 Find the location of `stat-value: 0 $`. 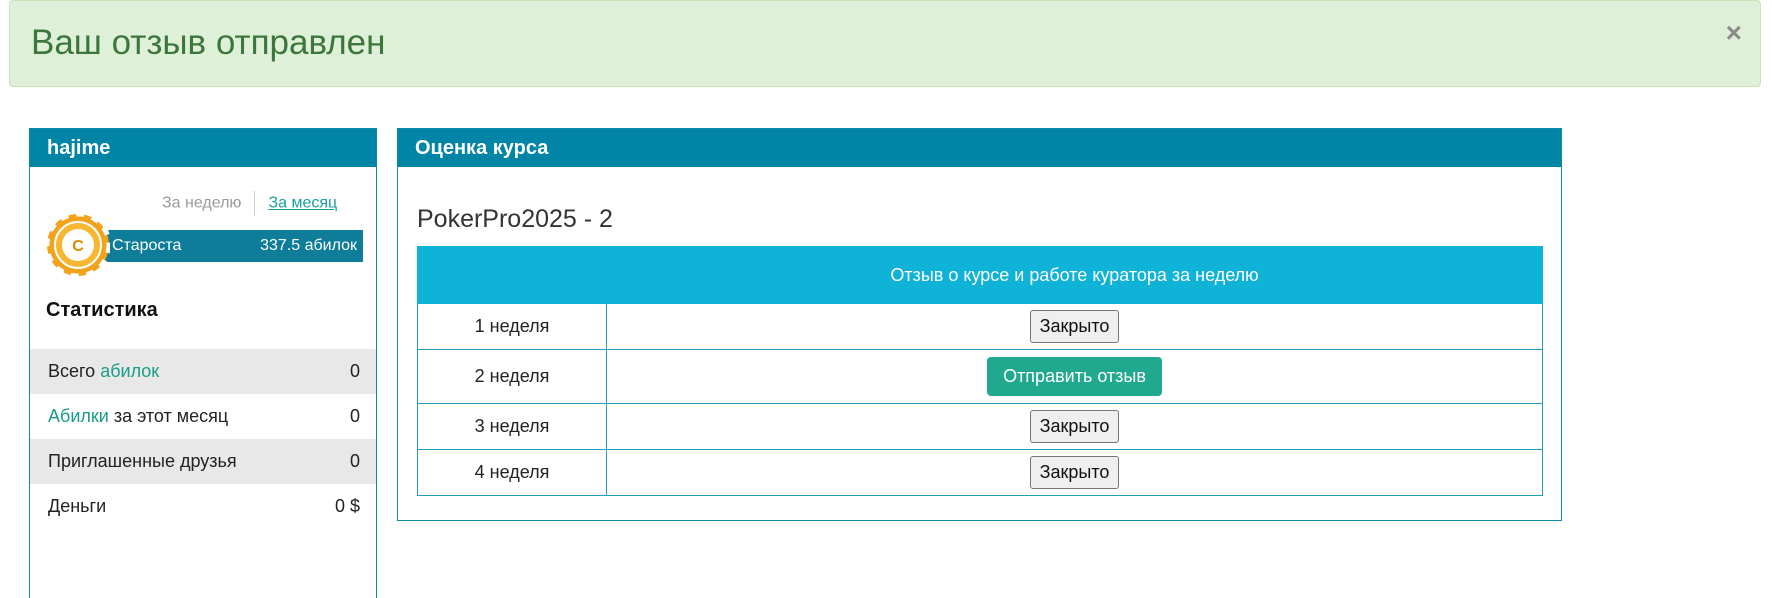

stat-value: 0 $ is located at coordinates (347, 506).